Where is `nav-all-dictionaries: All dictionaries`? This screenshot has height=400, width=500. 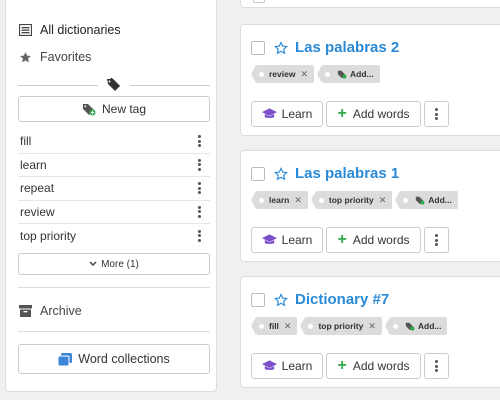
nav-all-dictionaries: All dictionaries is located at coordinates (69, 30).